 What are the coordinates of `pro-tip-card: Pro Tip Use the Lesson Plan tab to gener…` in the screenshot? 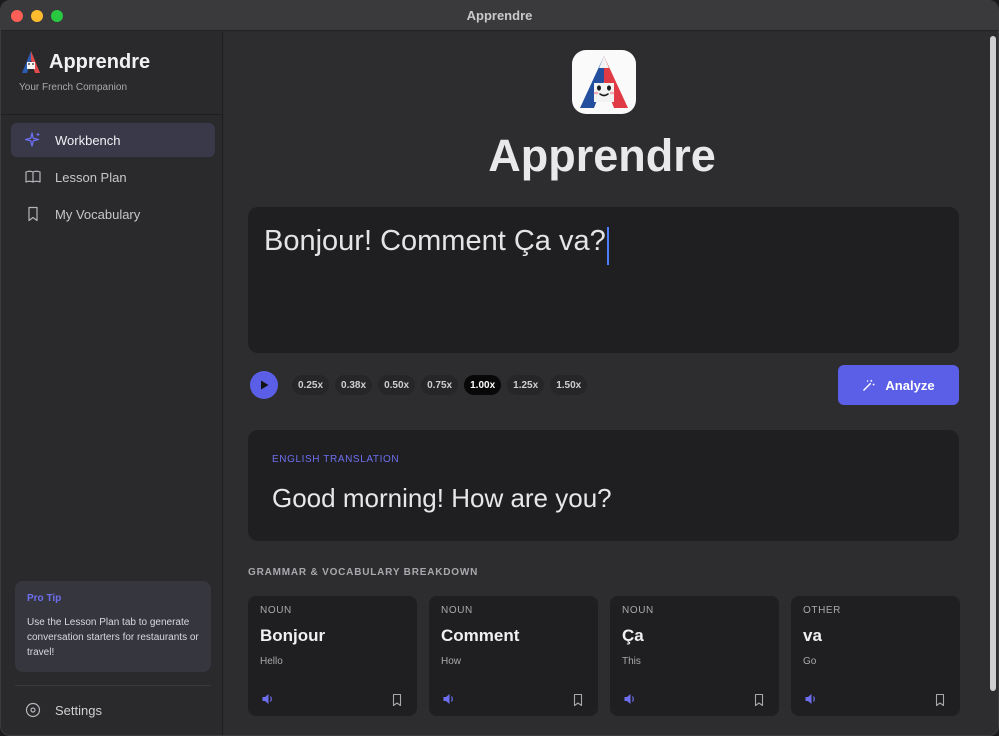 It's located at (113, 626).